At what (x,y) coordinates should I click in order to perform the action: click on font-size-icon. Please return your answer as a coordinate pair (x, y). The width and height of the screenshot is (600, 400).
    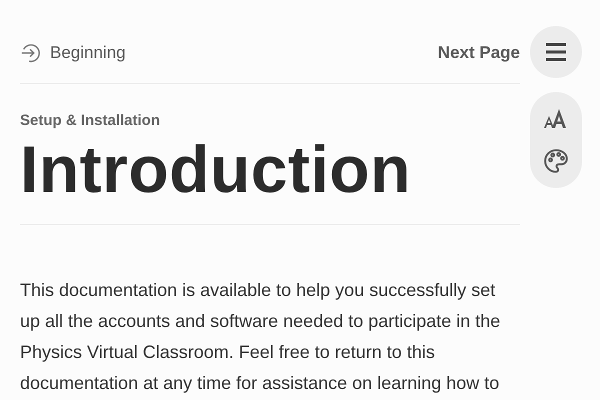
    Looking at the image, I should click on (556, 119).